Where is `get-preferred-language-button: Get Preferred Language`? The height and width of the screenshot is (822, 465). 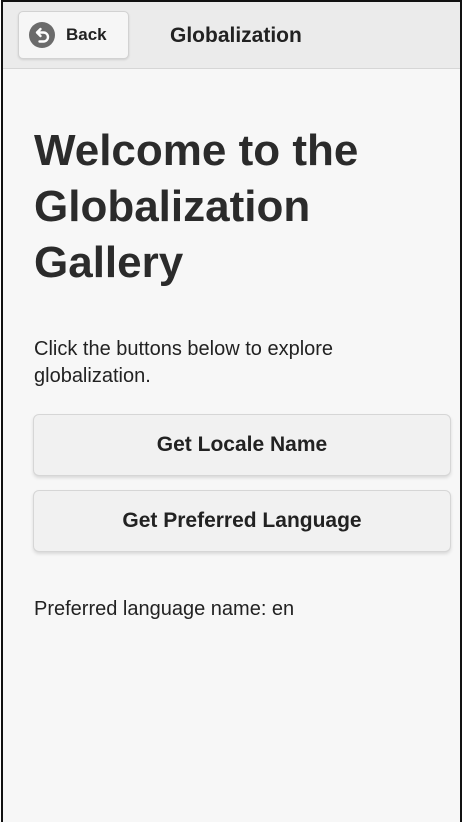 get-preferred-language-button: Get Preferred Language is located at coordinates (242, 521).